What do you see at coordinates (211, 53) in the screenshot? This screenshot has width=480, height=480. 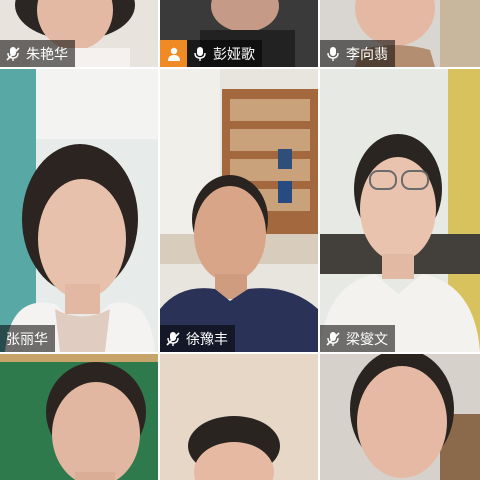 I see `name-tag: 彭娅歌` at bounding box center [211, 53].